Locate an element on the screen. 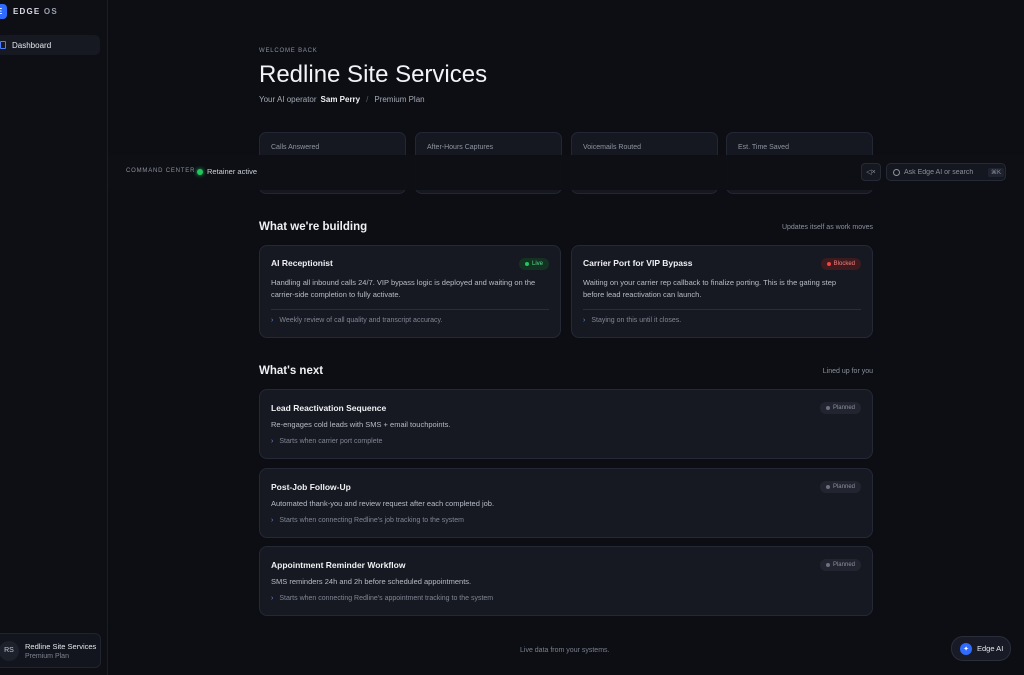  search-icon is located at coordinates (896, 172).